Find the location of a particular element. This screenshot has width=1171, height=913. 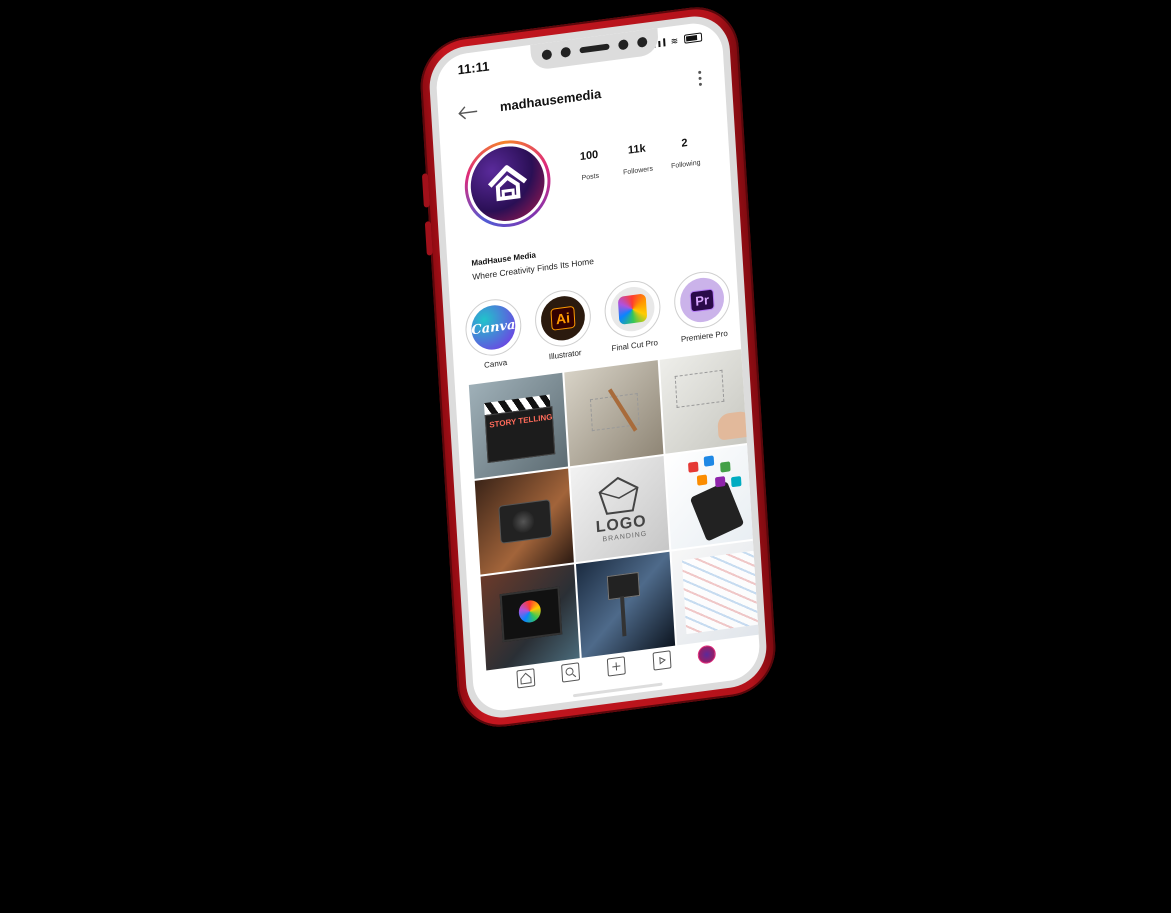

stat-value: 2 is located at coordinates (684, 143).